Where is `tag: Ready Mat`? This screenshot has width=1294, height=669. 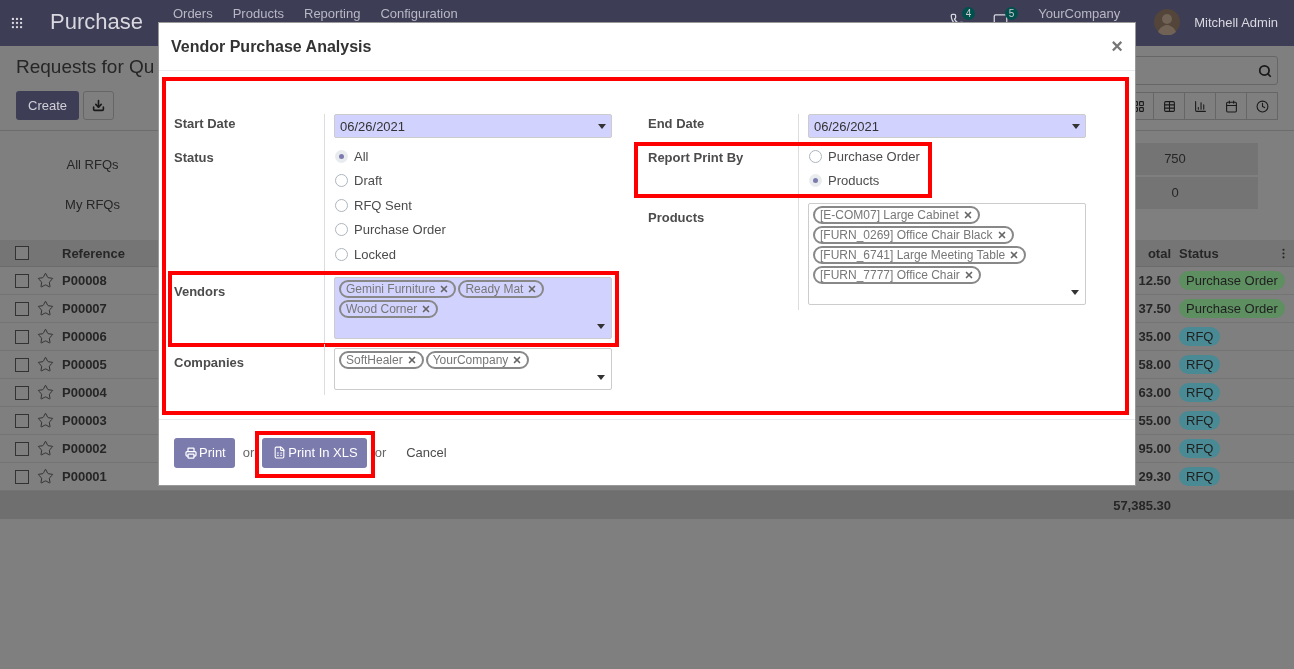 tag: Ready Mat is located at coordinates (501, 288).